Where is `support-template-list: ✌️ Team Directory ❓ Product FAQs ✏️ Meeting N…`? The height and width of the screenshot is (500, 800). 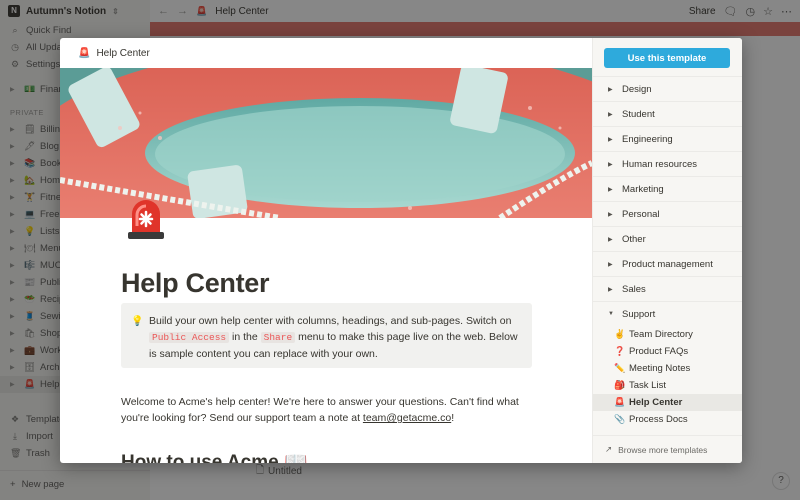 support-template-list: ✌️ Team Directory ❓ Product FAQs ✏️ Meeting N… is located at coordinates (667, 377).